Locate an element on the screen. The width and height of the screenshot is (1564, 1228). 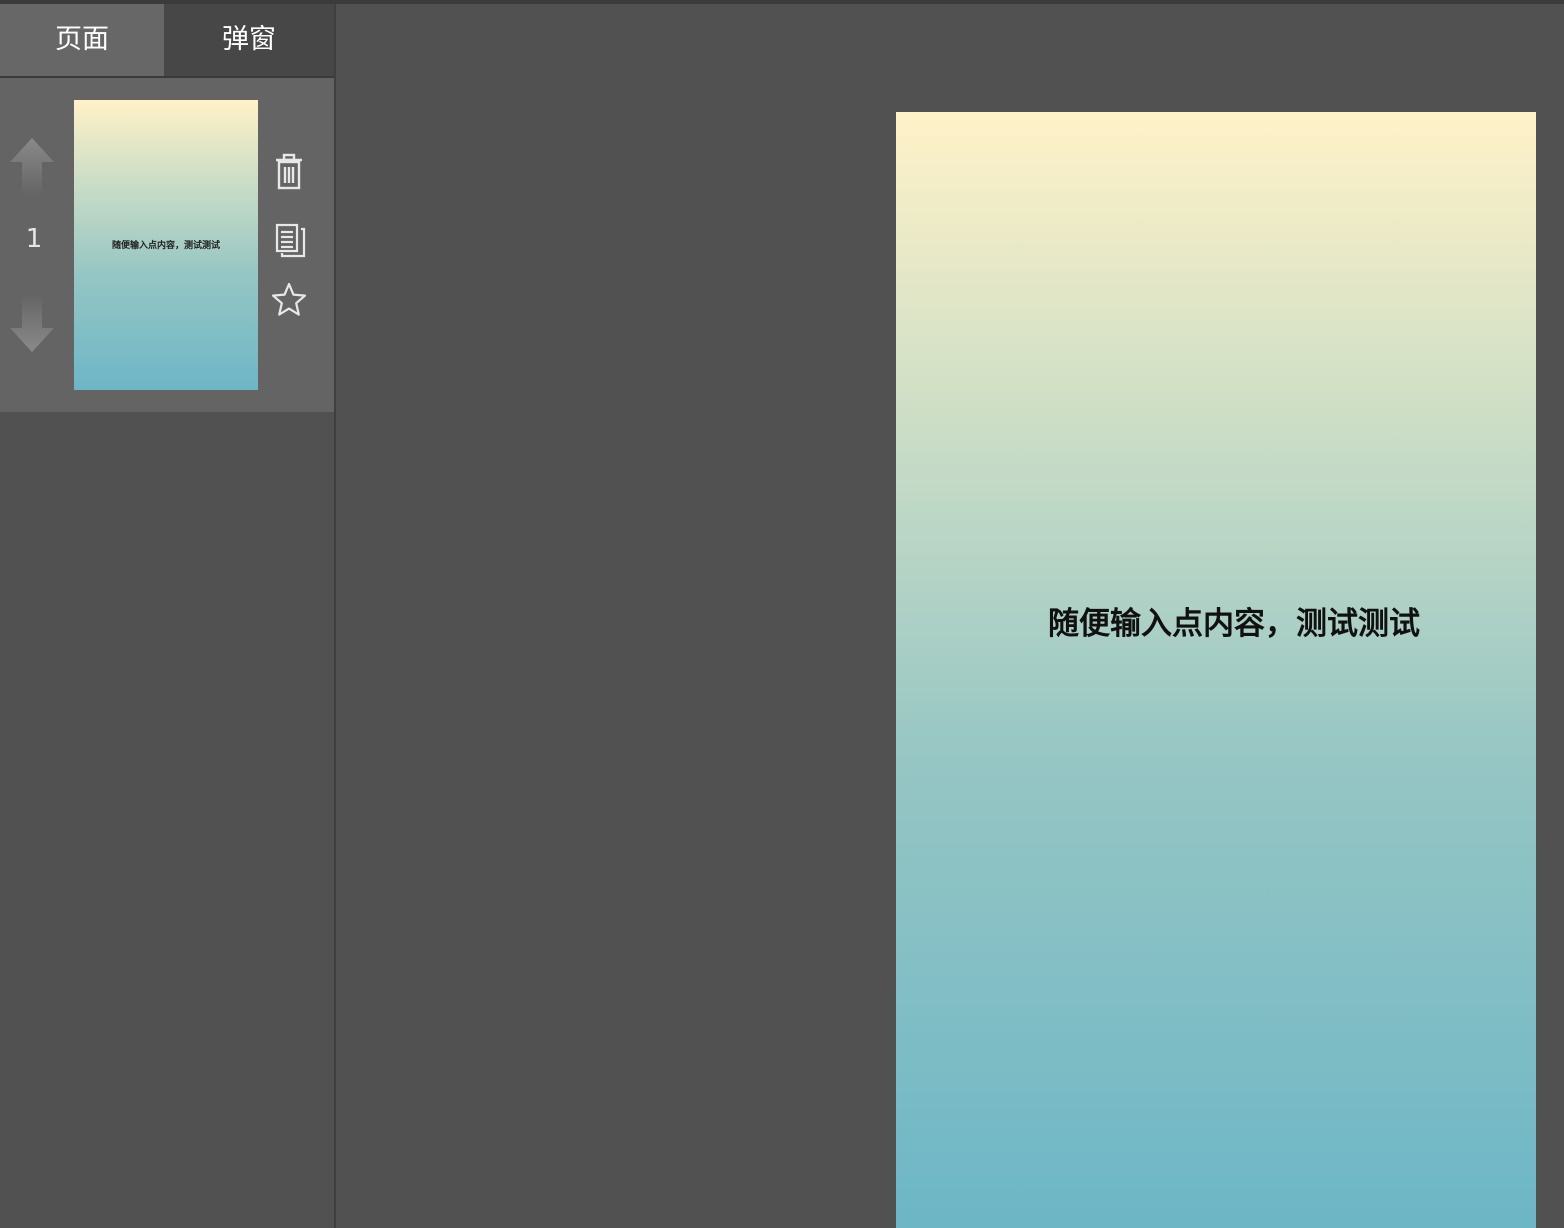
sidebar-tabs: 页面 弹窗 is located at coordinates (167, 41).